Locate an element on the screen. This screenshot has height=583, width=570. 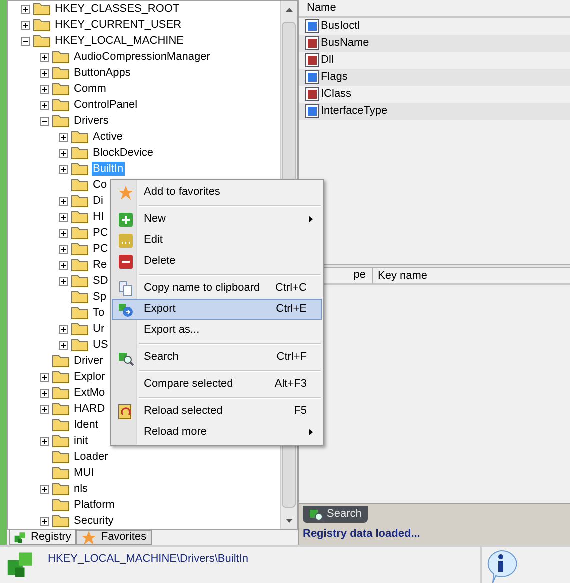
menu-label: Copy name to clipboard is located at coordinates (202, 288).